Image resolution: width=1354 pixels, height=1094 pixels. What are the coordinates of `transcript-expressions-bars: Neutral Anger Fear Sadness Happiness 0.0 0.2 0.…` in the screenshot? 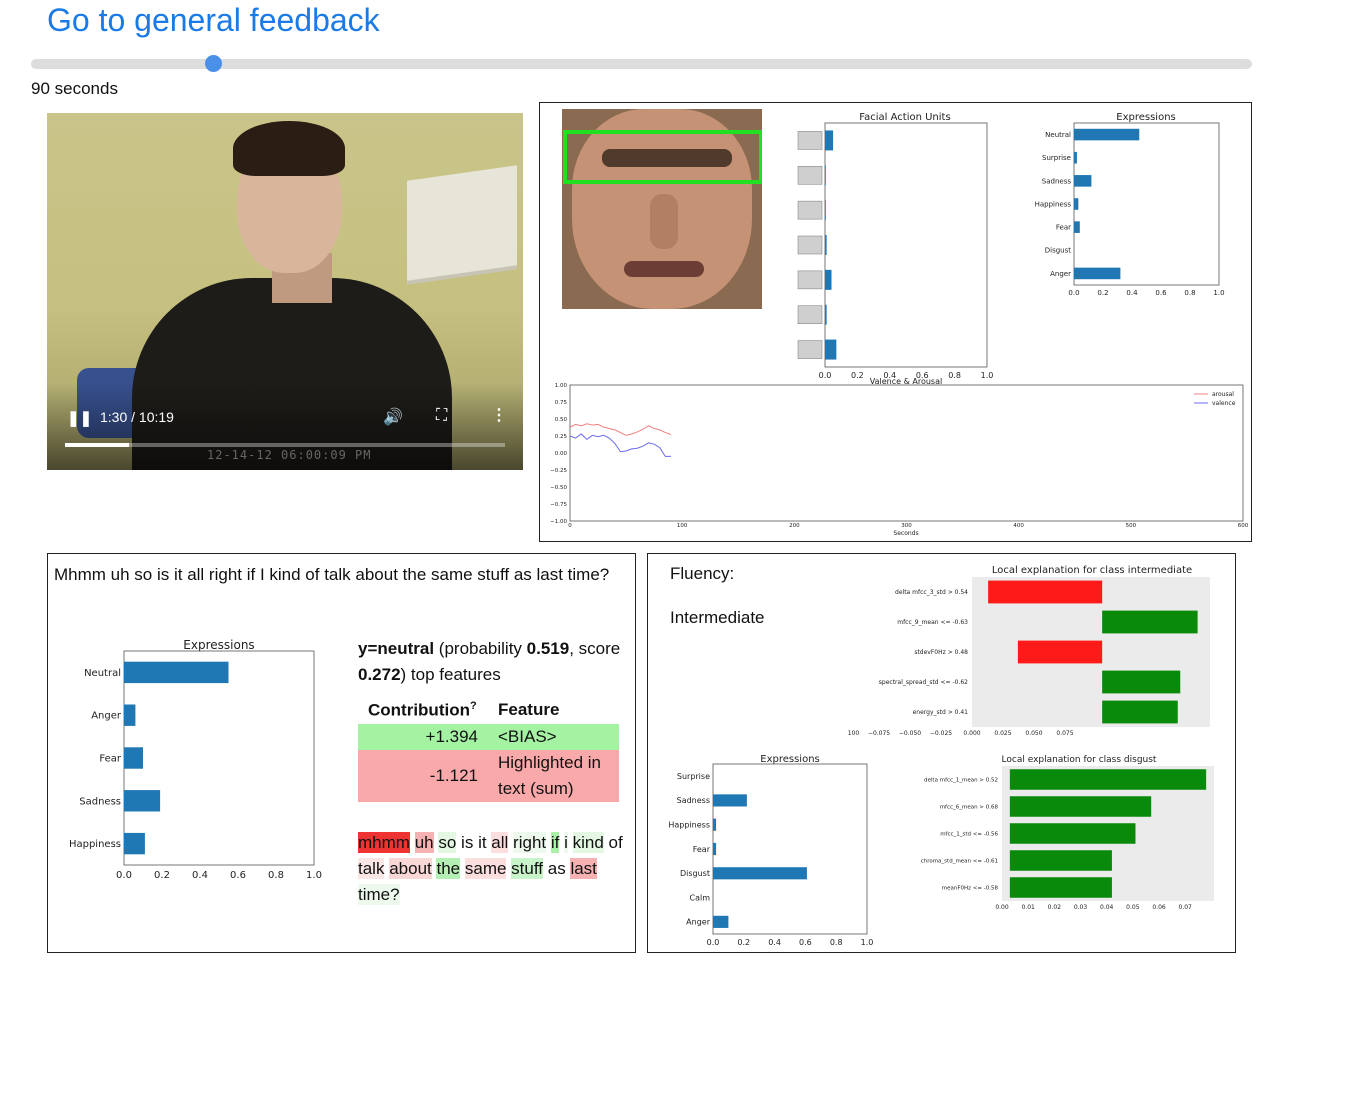 It's located at (195, 771).